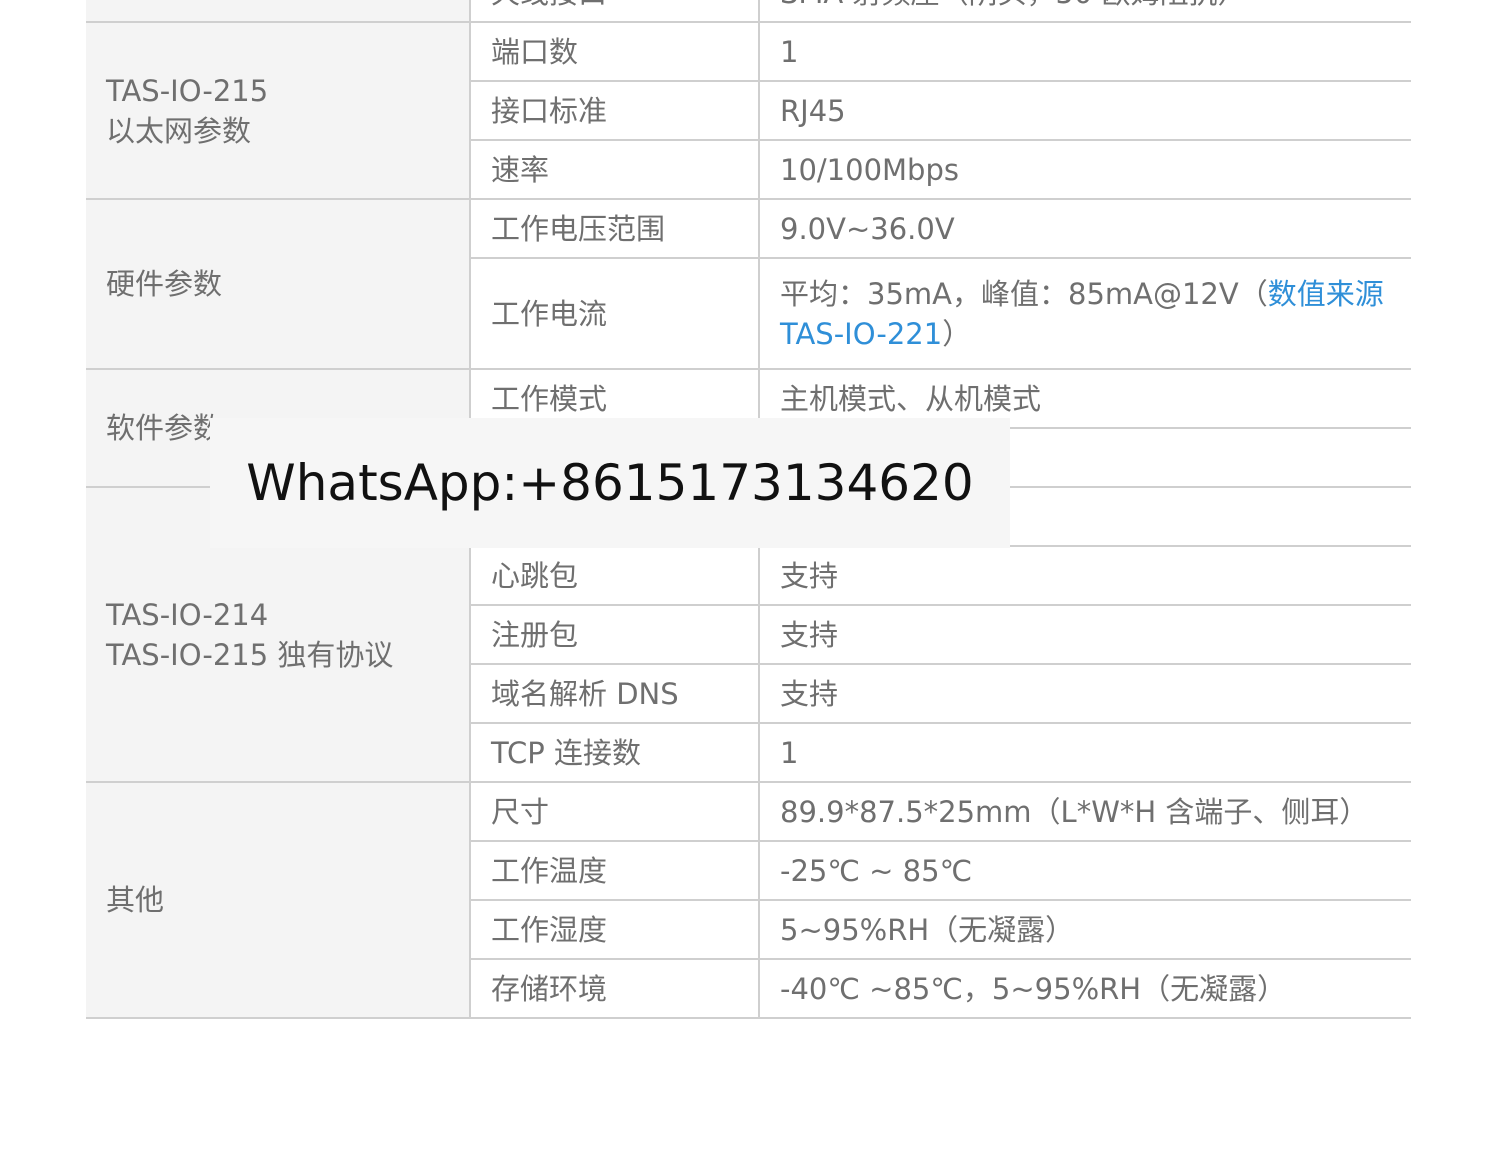  Describe the element at coordinates (614, 988) in the screenshot. I see `spec-key: 存储环境` at that location.